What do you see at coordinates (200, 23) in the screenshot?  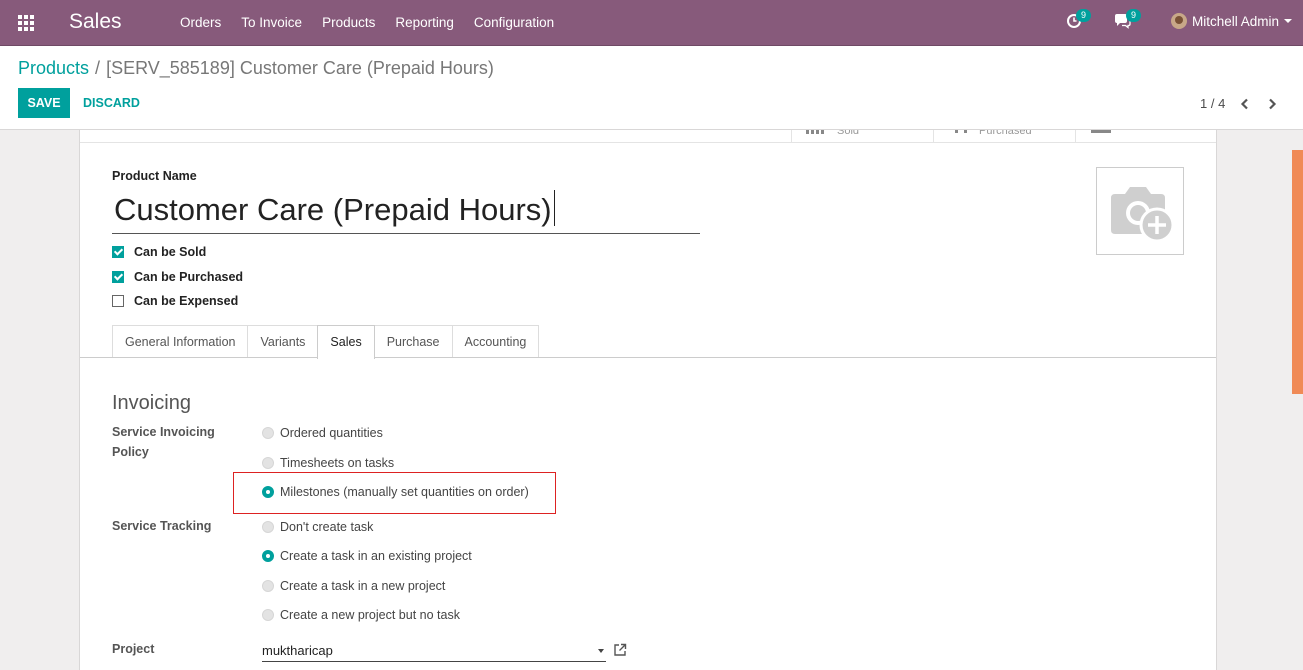 I see `menu-orders: Orders` at bounding box center [200, 23].